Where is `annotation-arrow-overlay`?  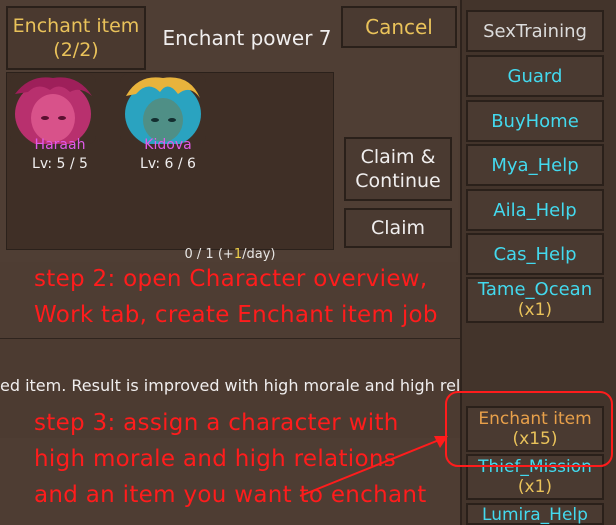
annotation-arrow-overlay is located at coordinates (456, 444).